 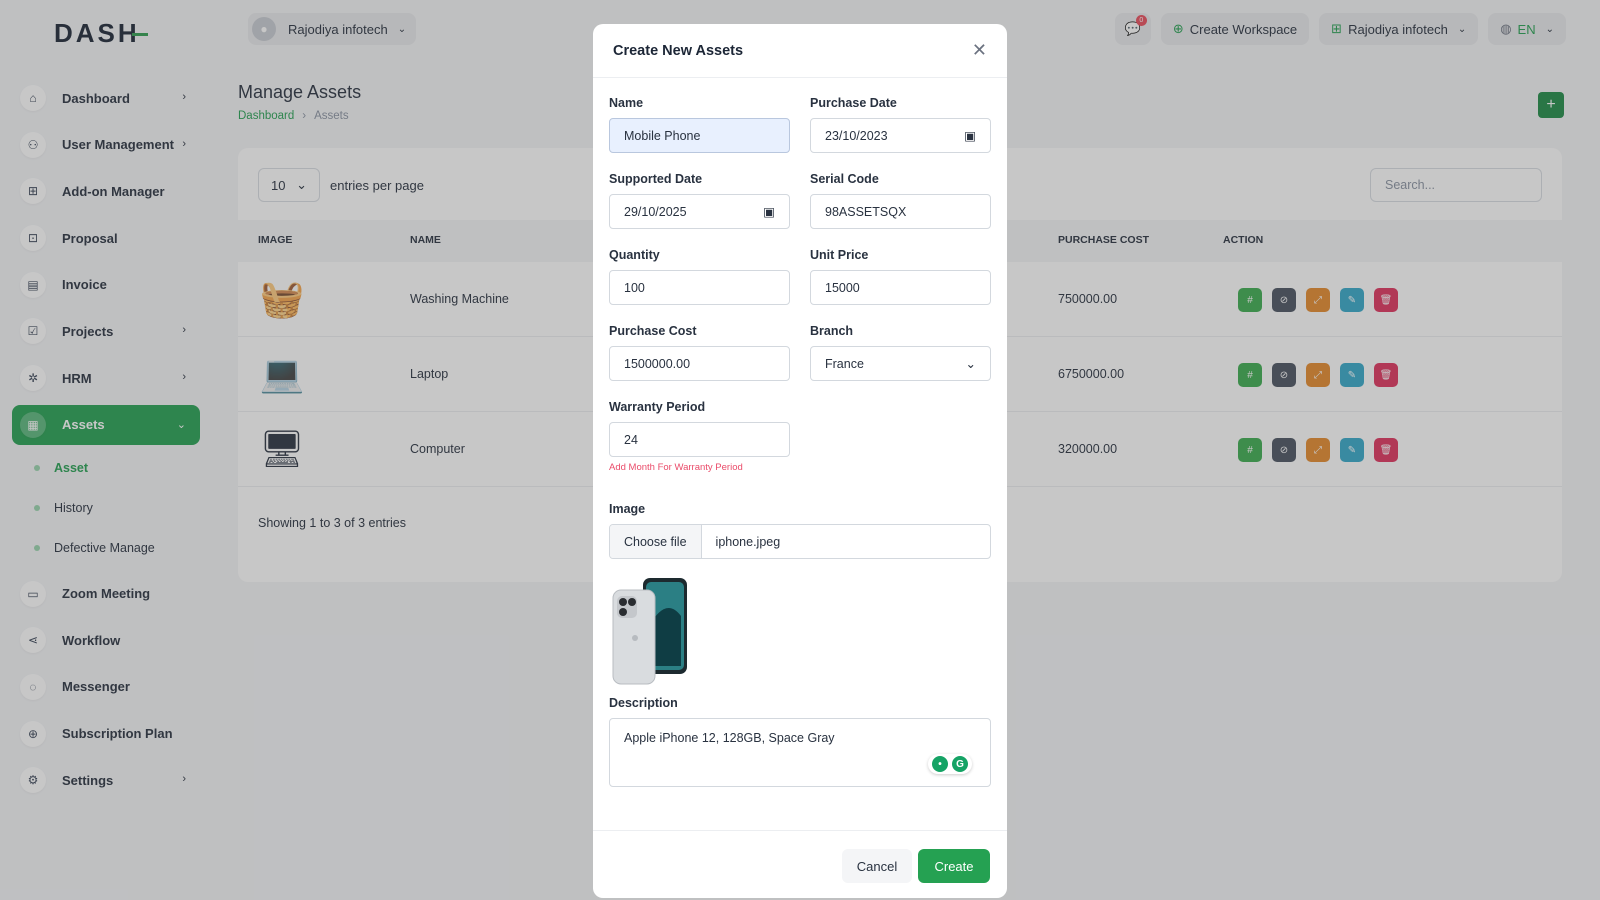 What do you see at coordinates (800, 541) in the screenshot?
I see `image-file-input: Choose file iphone.jpeg` at bounding box center [800, 541].